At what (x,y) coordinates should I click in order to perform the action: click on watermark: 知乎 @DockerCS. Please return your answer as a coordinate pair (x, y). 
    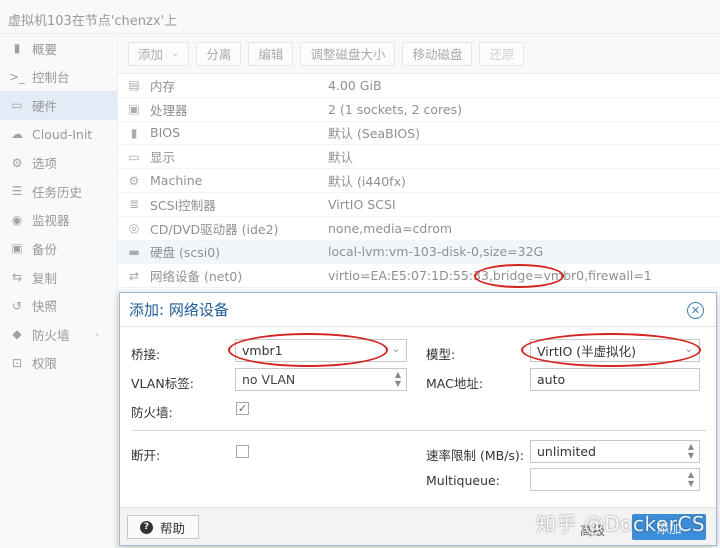
    Looking at the image, I should click on (621, 524).